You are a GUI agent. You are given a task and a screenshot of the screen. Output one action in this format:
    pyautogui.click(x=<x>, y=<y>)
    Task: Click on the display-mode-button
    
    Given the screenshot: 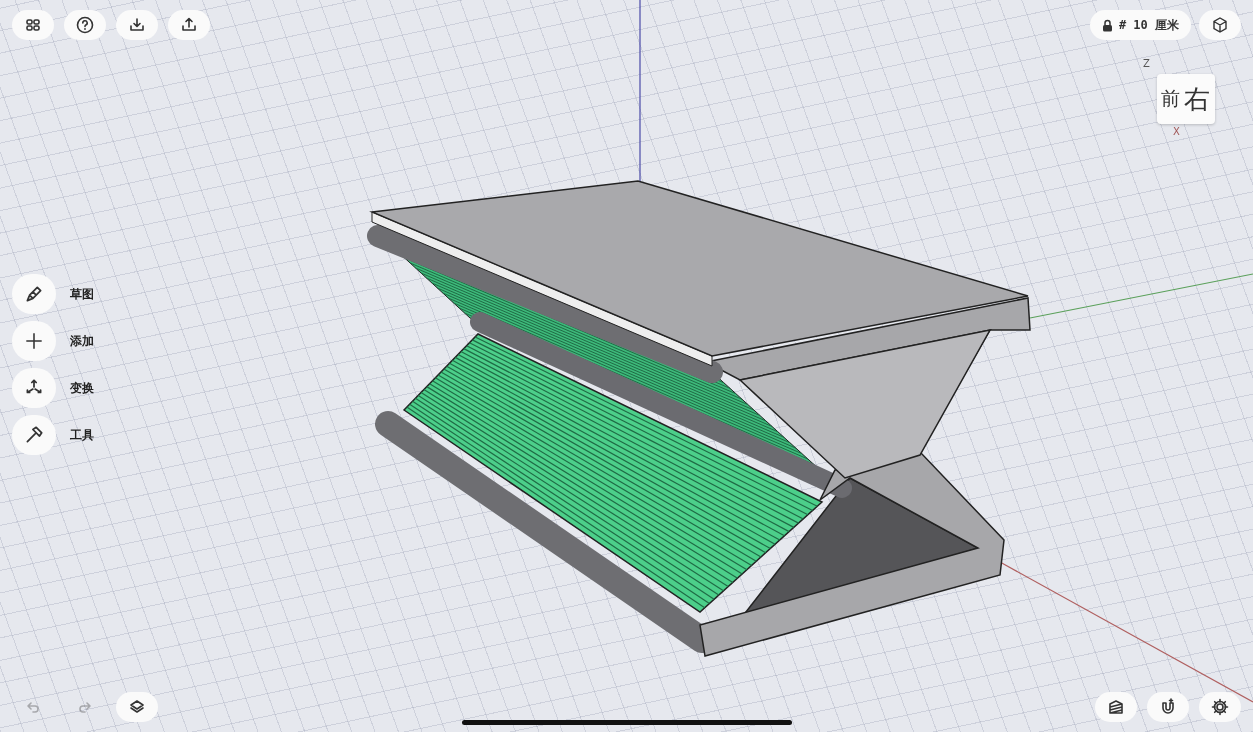 What is the action you would take?
    pyautogui.click(x=1116, y=707)
    